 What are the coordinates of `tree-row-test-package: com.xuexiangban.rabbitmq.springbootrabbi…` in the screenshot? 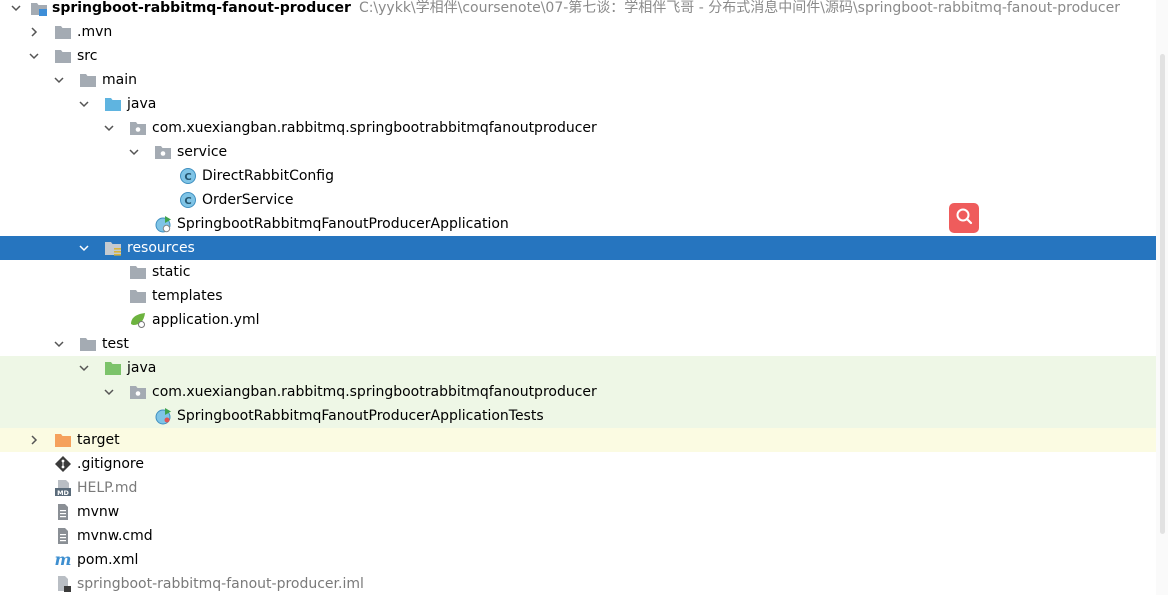 It's located at (578, 392).